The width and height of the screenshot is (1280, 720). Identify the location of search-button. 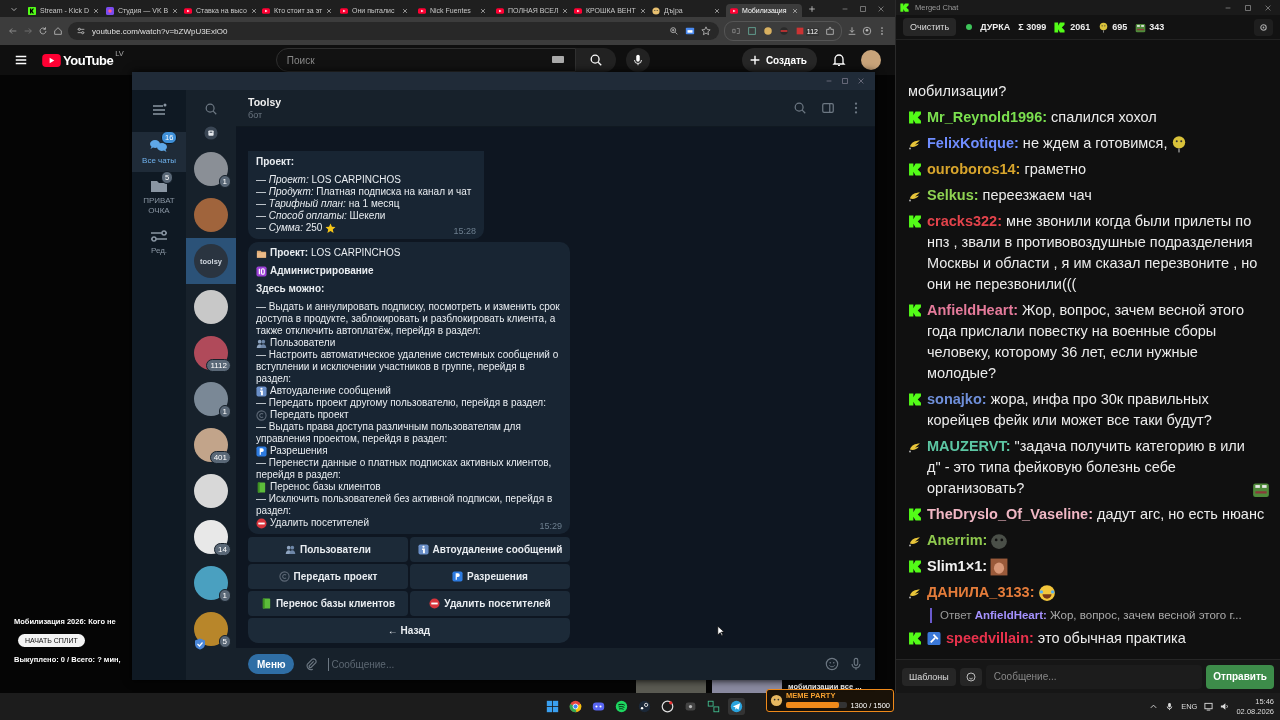
(595, 60).